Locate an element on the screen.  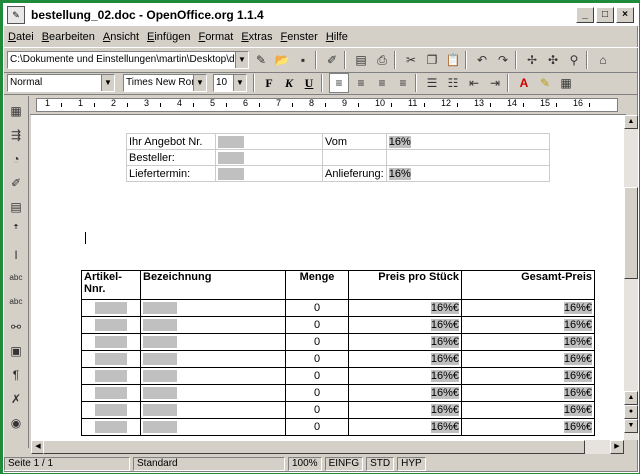
insert-fields-icon: ⇶ is located at coordinates (16, 135).